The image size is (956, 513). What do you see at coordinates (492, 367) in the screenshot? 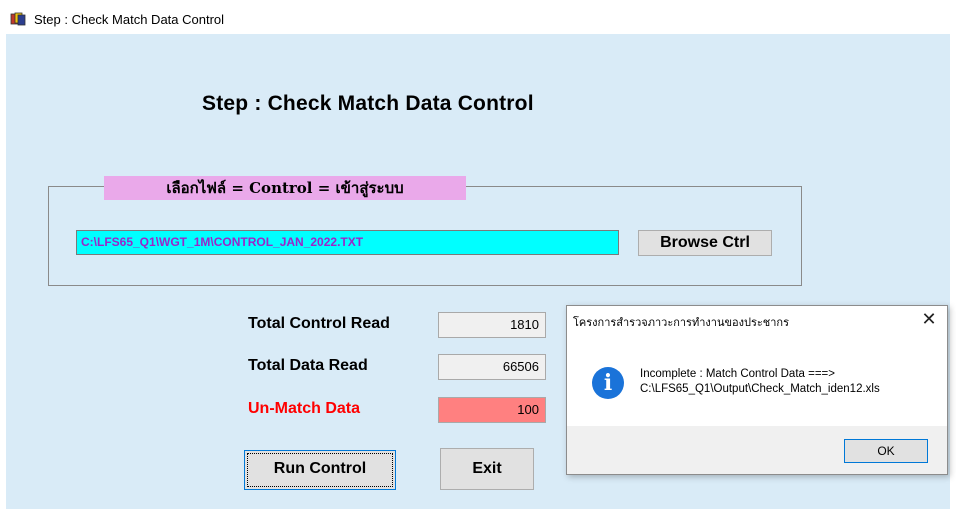
I see `total-data-read-field: 66506` at bounding box center [492, 367].